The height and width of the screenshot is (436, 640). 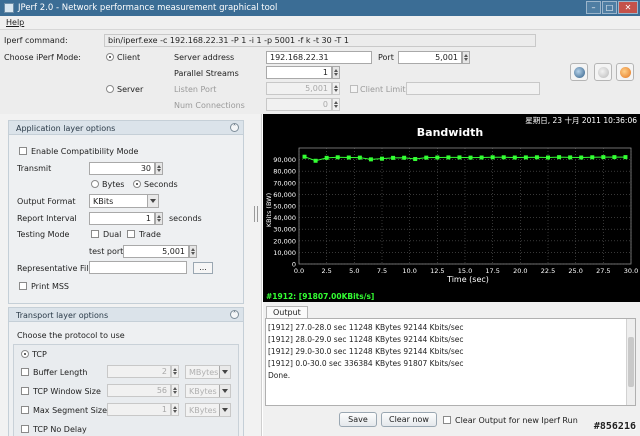 What do you see at coordinates (224, 391) in the screenshot?
I see `chevron-down-icon` at bounding box center [224, 391].